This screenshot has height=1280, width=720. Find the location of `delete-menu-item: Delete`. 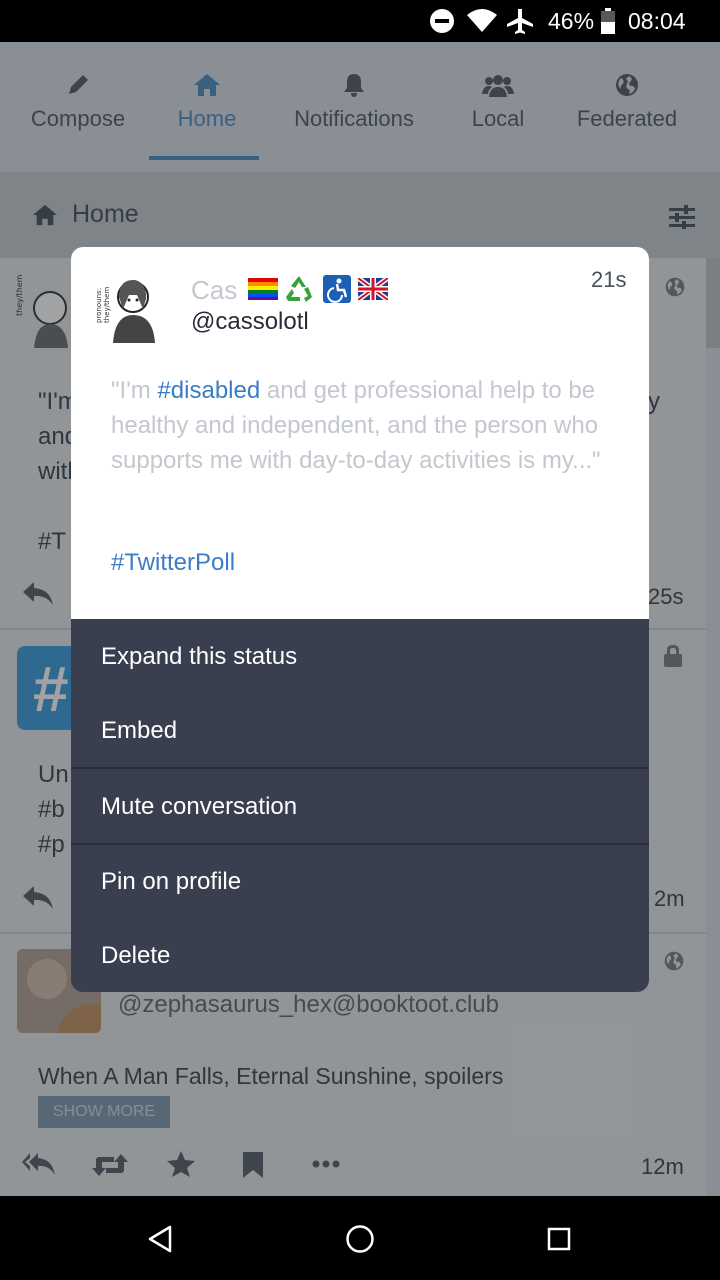

delete-menu-item: Delete is located at coordinates (360, 955).